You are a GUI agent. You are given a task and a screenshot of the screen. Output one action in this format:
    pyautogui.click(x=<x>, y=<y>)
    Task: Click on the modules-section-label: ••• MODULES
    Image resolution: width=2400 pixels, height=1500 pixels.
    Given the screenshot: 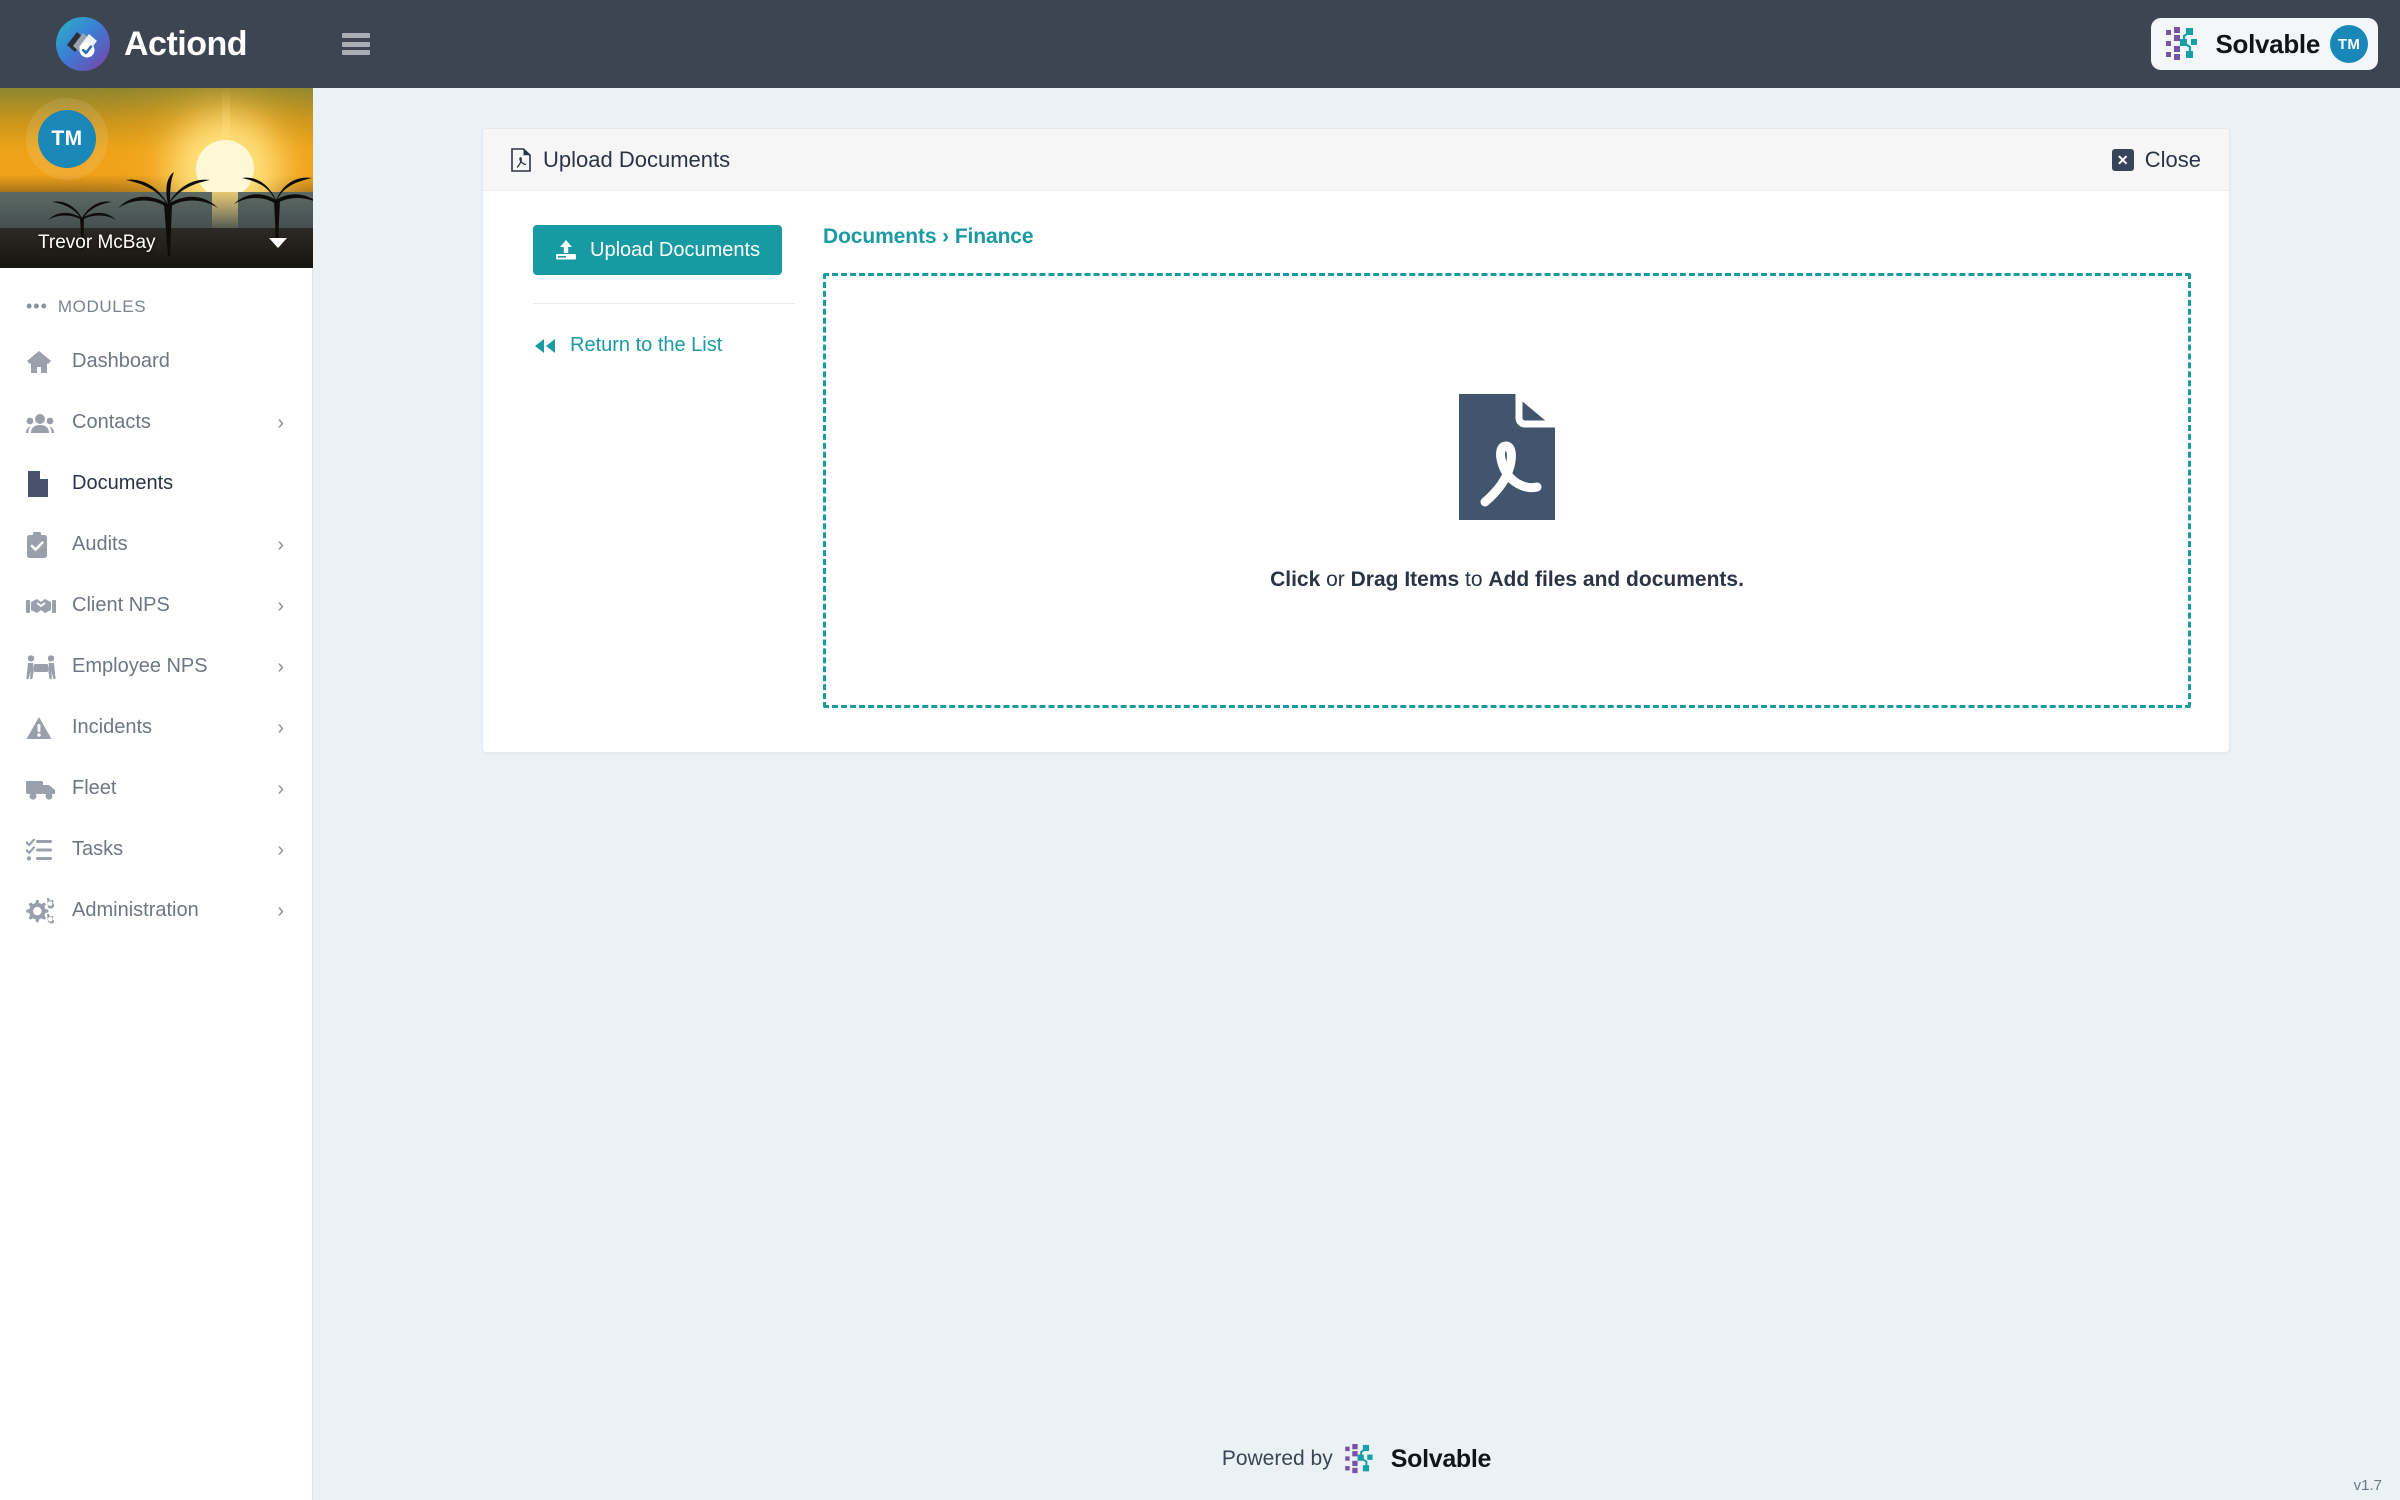 What is the action you would take?
    pyautogui.click(x=156, y=299)
    